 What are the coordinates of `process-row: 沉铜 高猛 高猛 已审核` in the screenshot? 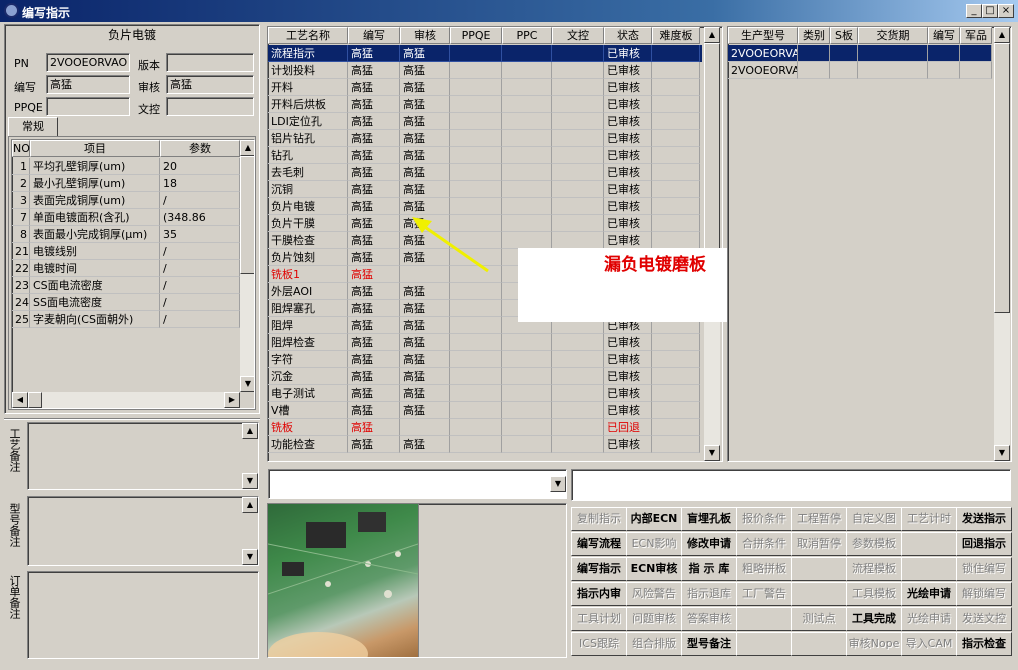 It's located at (485, 189).